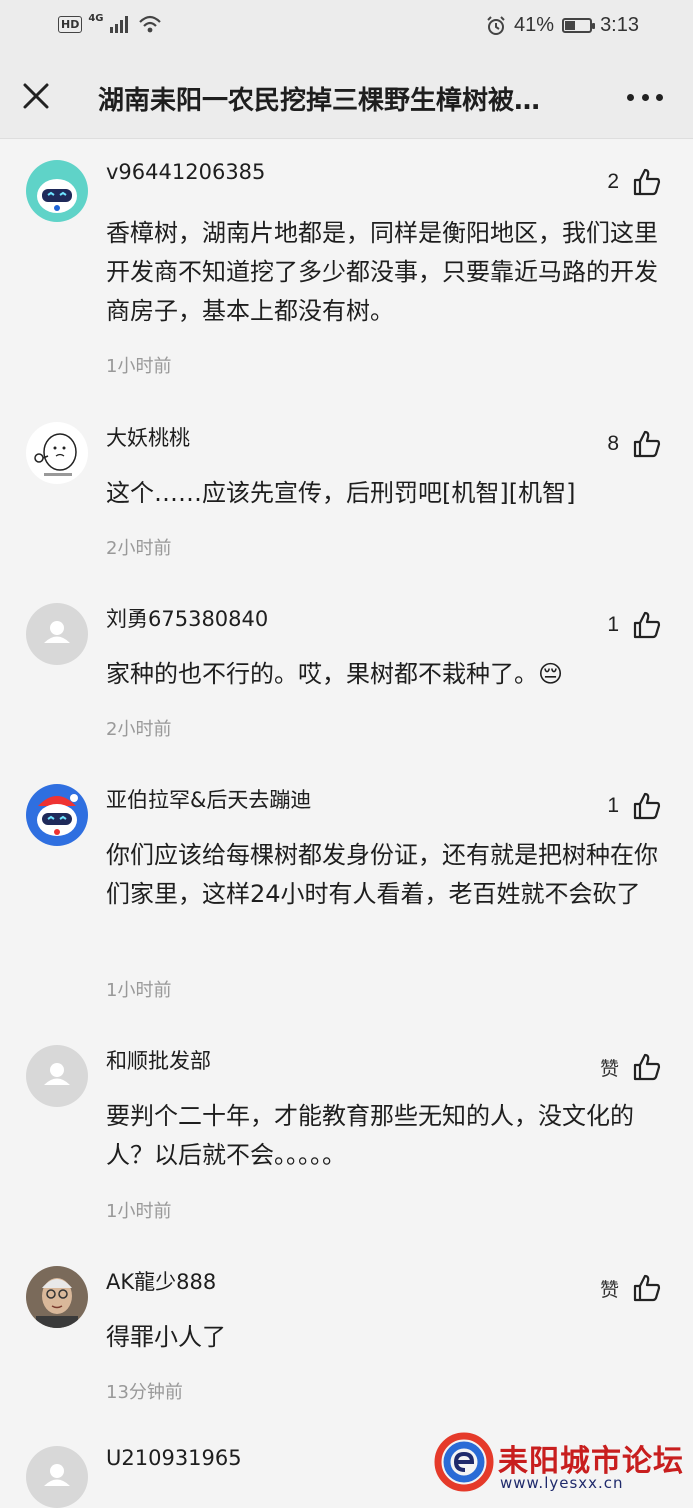  Describe the element at coordinates (70, 24) in the screenshot. I see `hd-icon: HD` at that location.